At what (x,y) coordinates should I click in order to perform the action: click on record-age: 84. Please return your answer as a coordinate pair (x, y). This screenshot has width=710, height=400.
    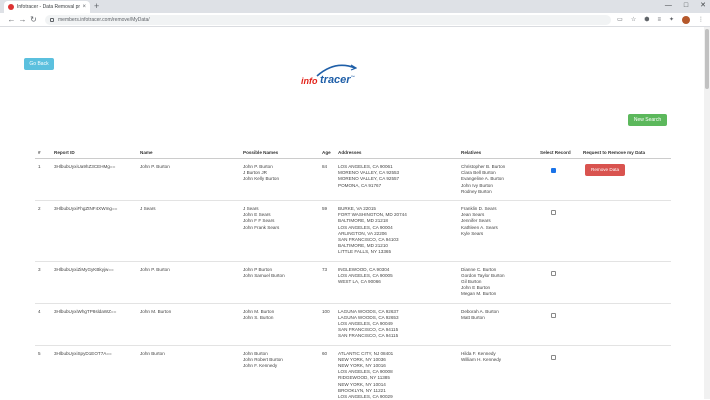
    Looking at the image, I should click on (327, 179).